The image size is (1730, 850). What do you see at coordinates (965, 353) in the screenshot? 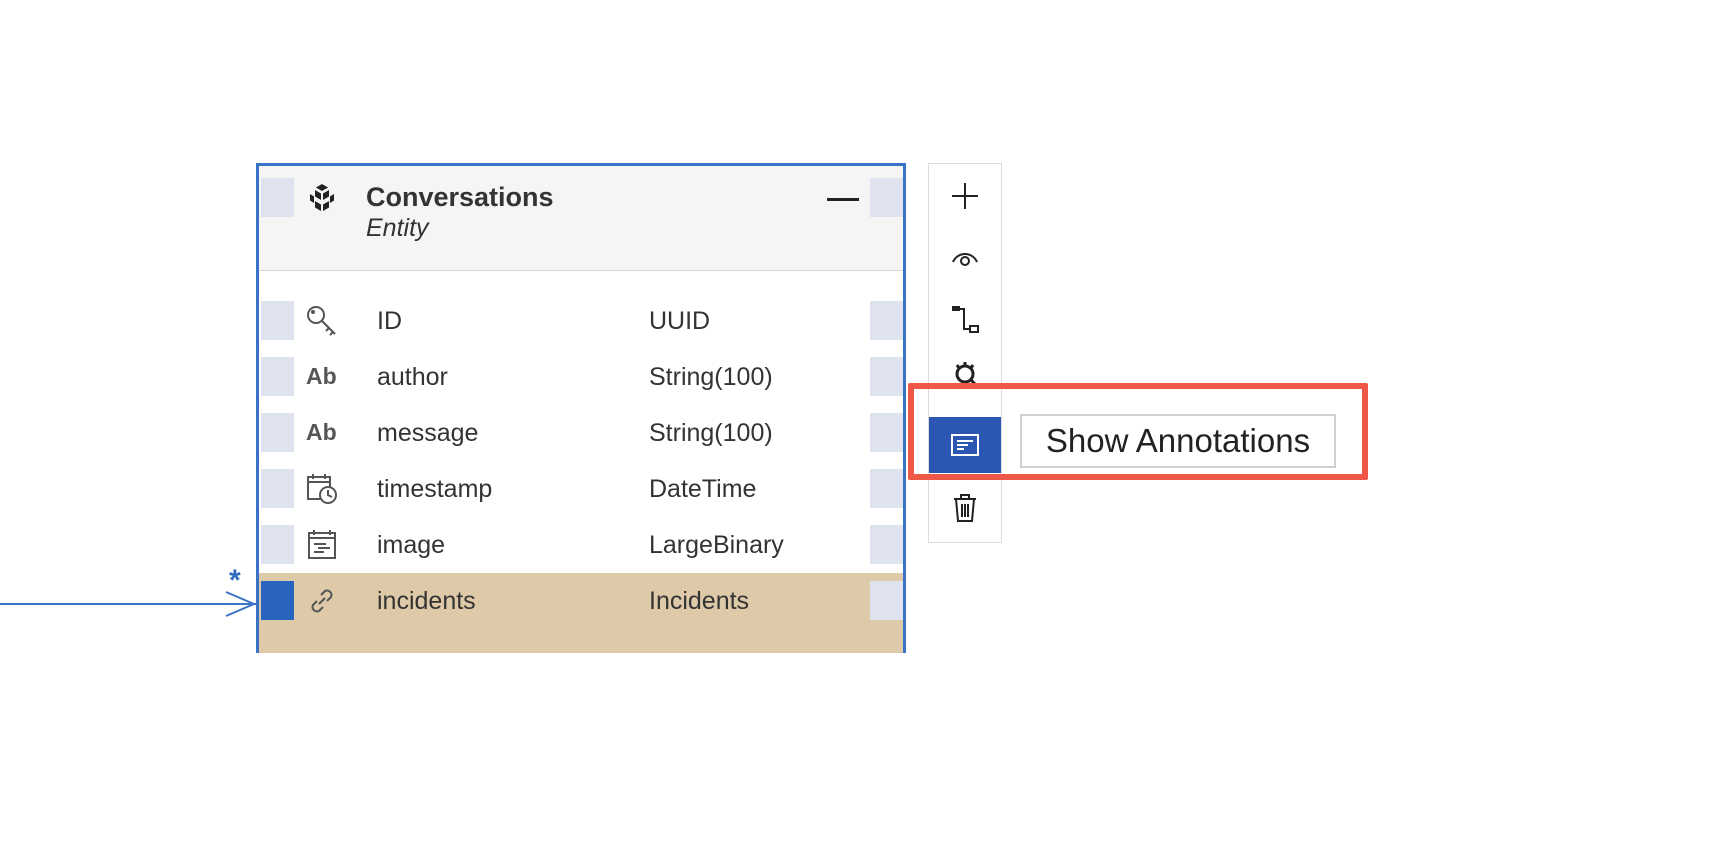
I see `entity-toolbar` at bounding box center [965, 353].